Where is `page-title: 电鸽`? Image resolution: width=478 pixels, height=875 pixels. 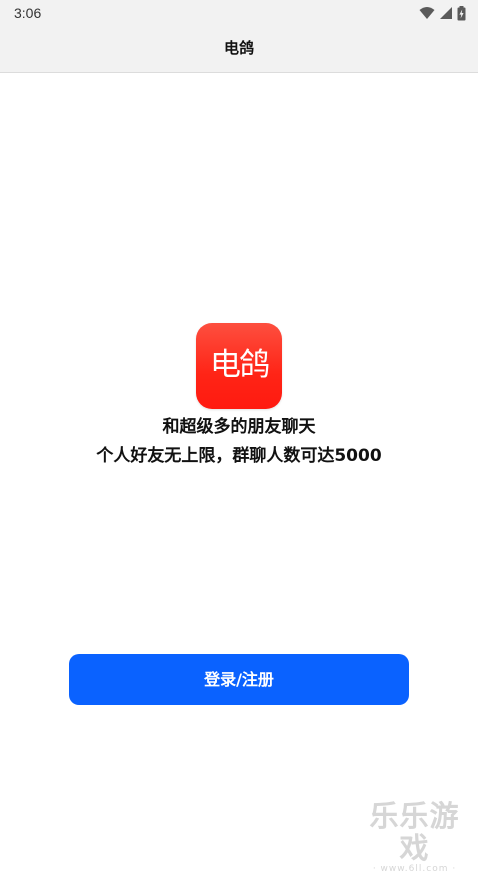 page-title: 电鸽 is located at coordinates (238, 48).